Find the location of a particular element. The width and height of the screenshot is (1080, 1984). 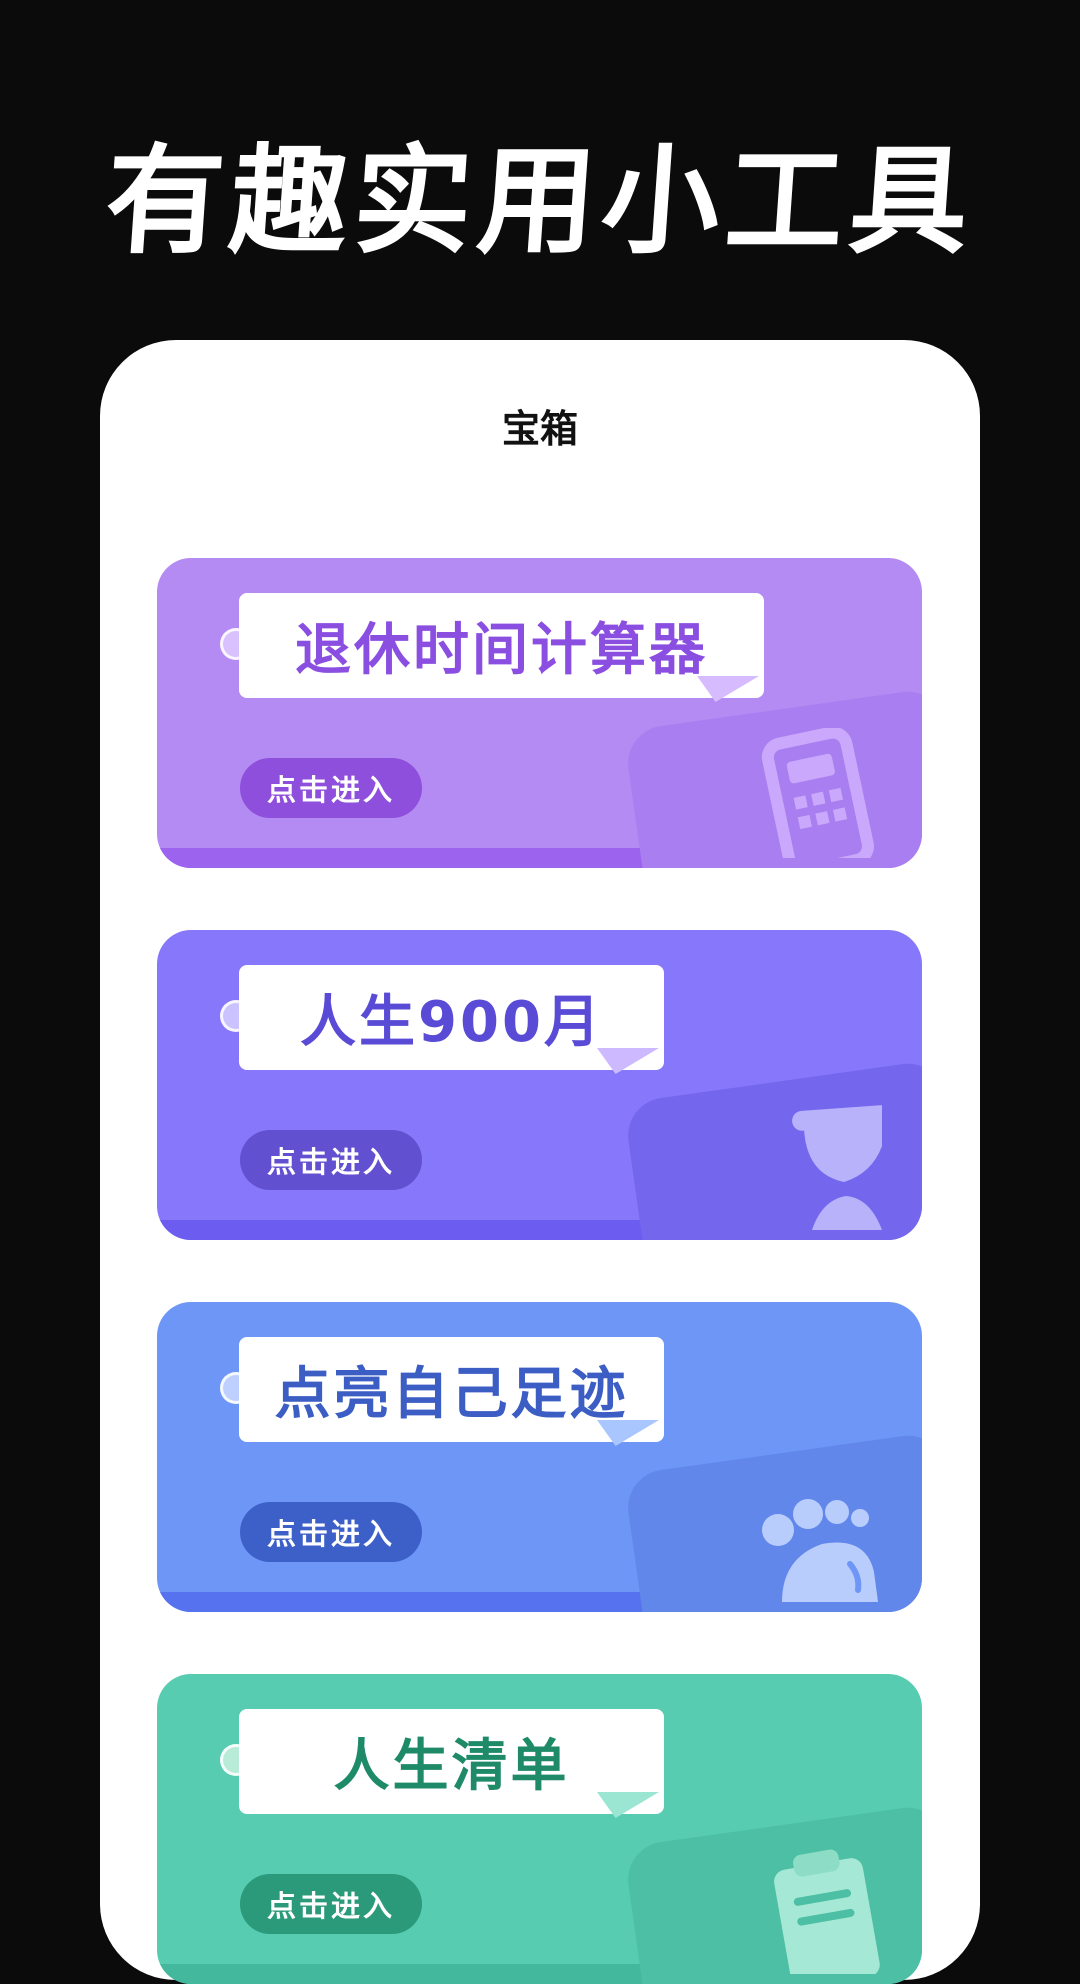

tool-card-life-list: 人生清单 点击进入 is located at coordinates (539, 1829).